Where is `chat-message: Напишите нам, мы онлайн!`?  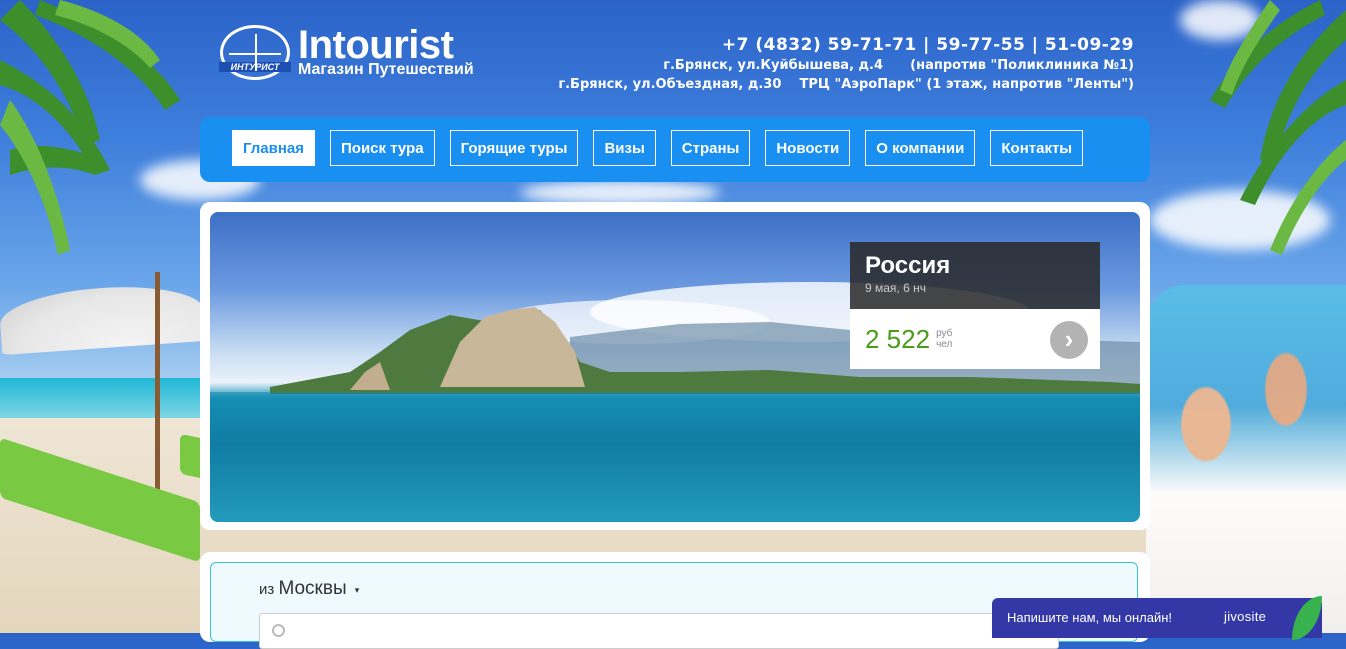
chat-message: Напишите нам, мы онлайн! is located at coordinates (1090, 617).